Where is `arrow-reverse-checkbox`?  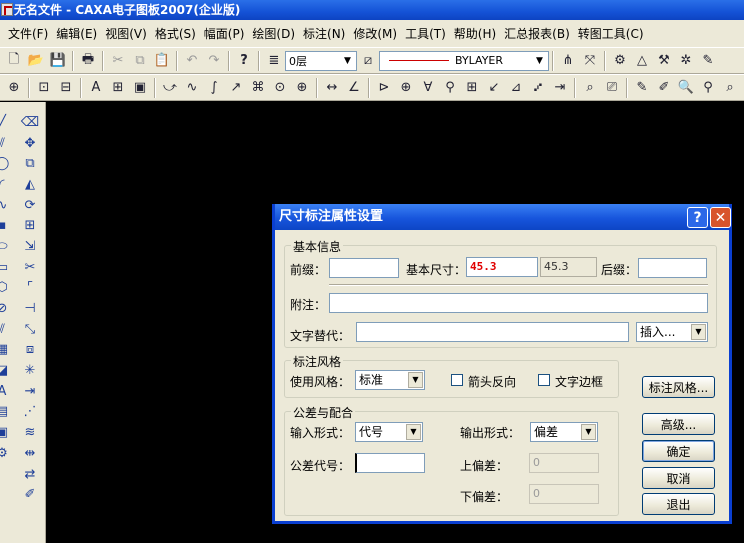 arrow-reverse-checkbox is located at coordinates (457, 380).